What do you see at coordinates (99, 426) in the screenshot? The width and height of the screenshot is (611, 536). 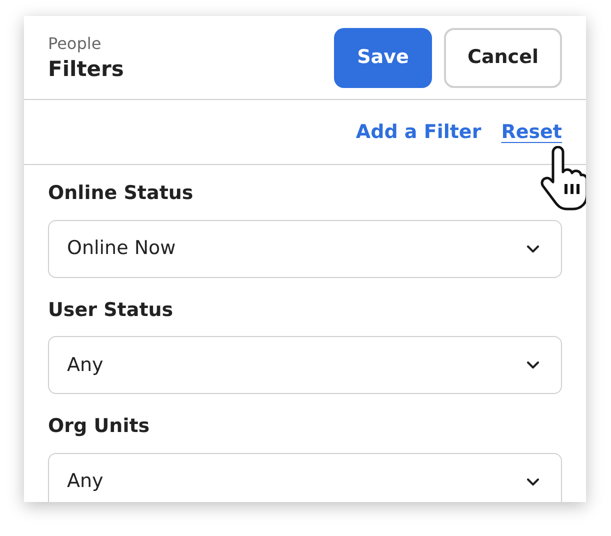 I see `filter-label: Org Units` at bounding box center [99, 426].